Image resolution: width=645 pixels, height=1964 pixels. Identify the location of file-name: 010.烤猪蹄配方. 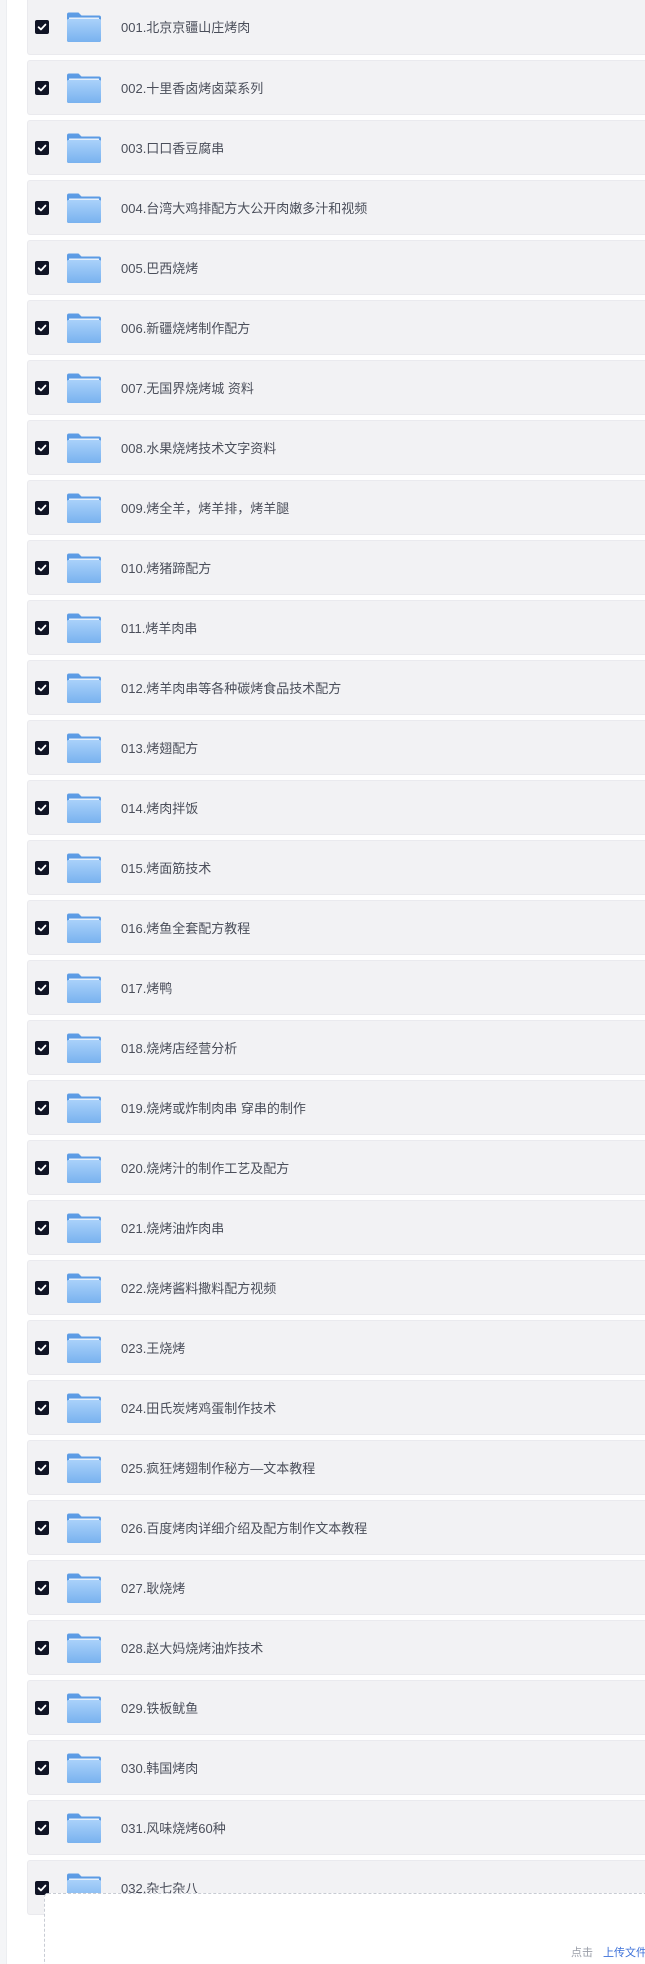
(166, 568).